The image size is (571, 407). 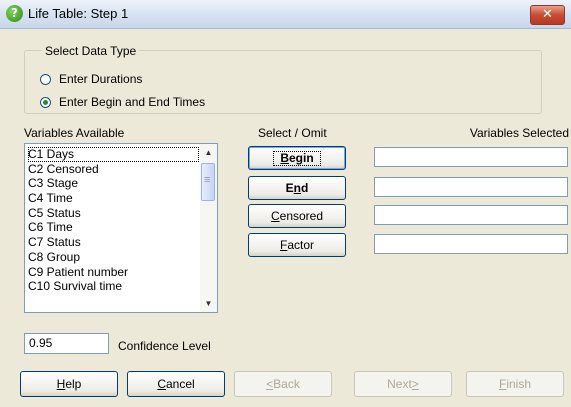 What do you see at coordinates (292, 133) in the screenshot?
I see `select-omit-label: Select / Omit` at bounding box center [292, 133].